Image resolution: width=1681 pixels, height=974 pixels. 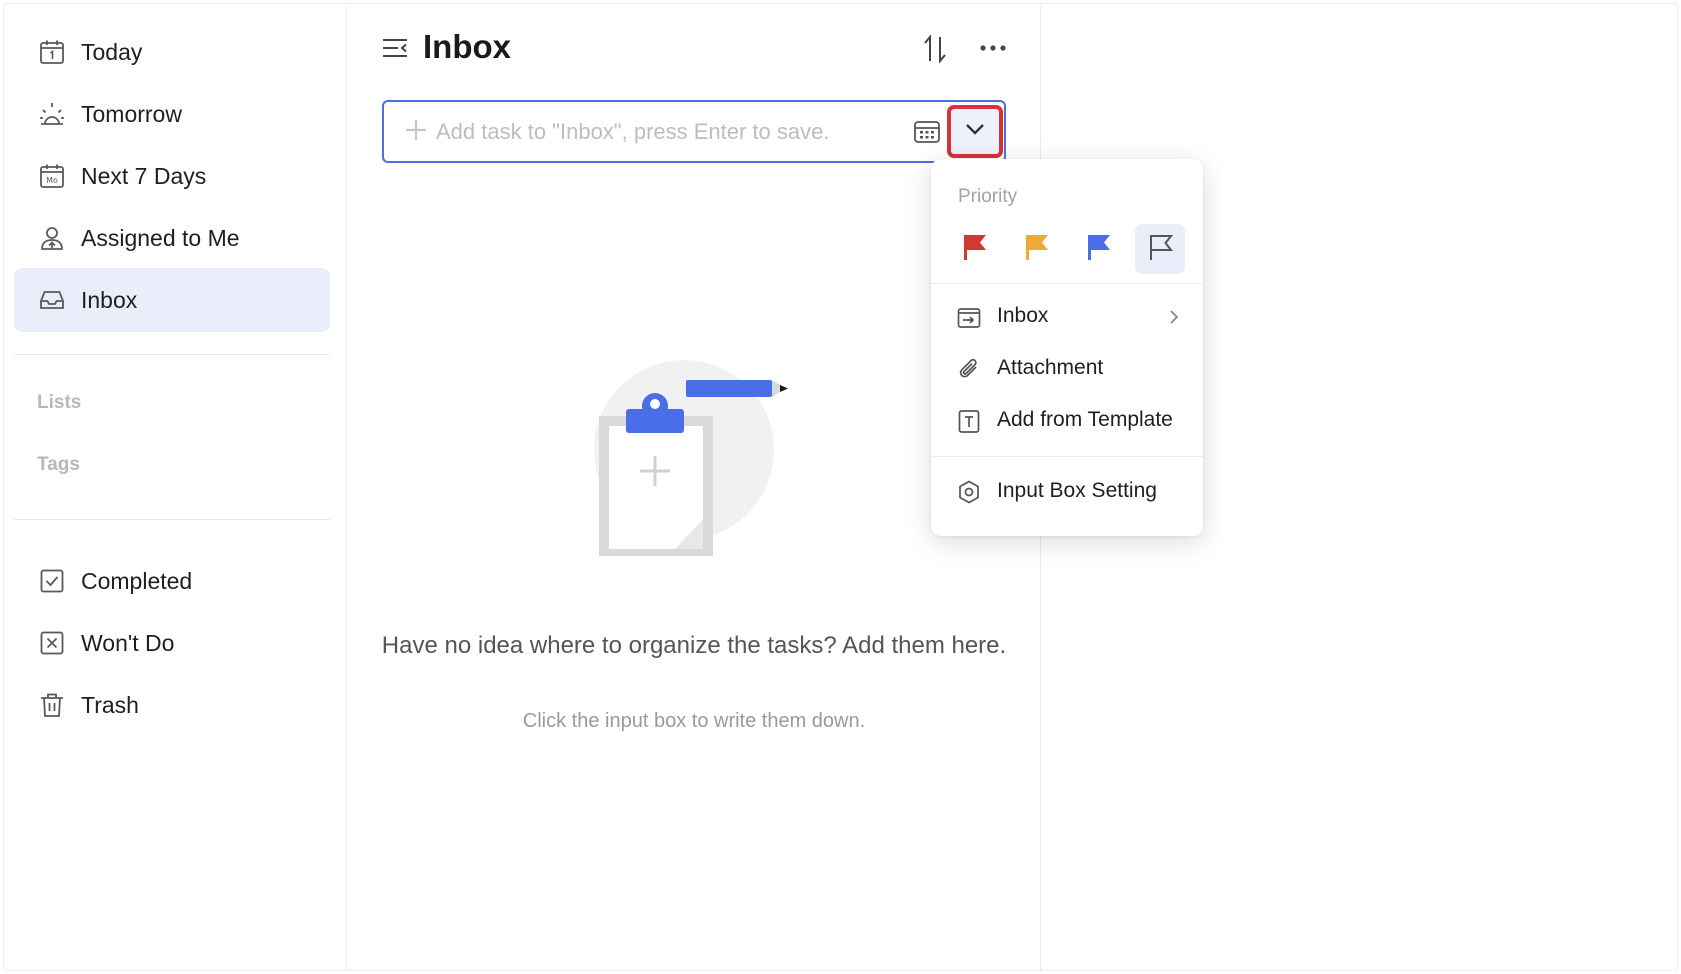 I want to click on sidebar-item-label: Won't Do, so click(x=128, y=642).